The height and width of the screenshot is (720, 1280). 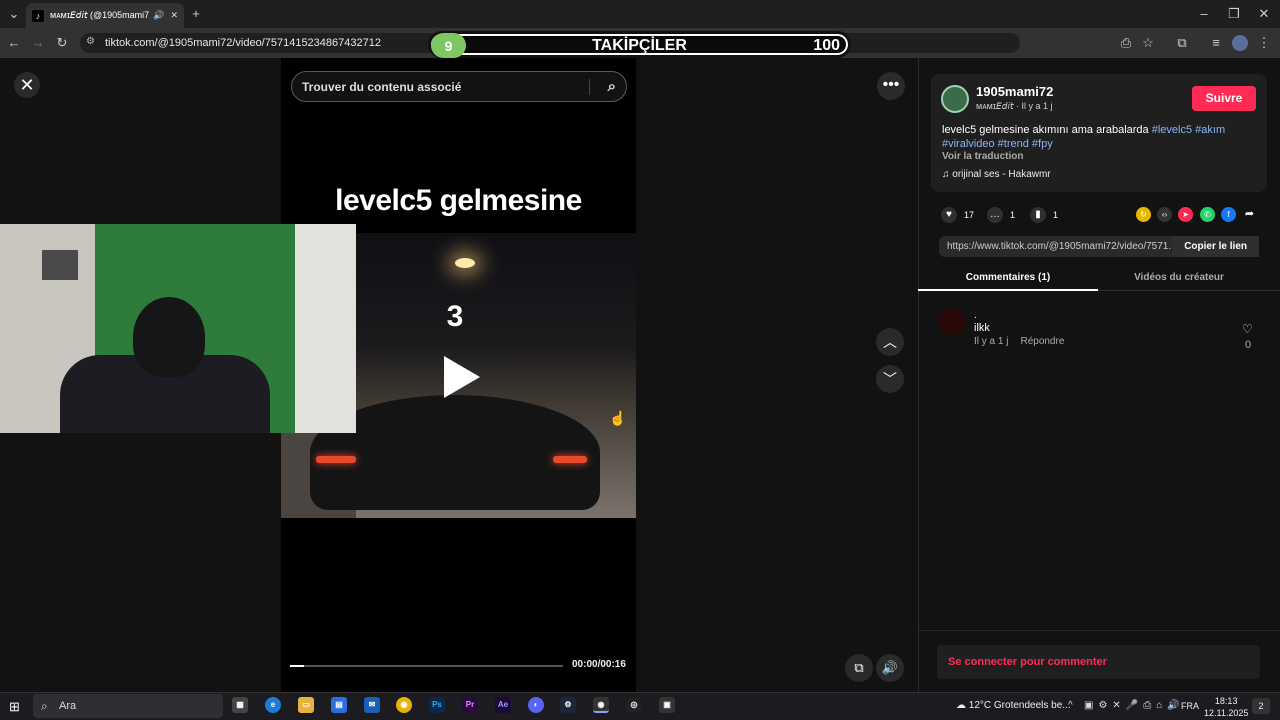 I want to click on store-icon: ▤, so click(x=339, y=705).